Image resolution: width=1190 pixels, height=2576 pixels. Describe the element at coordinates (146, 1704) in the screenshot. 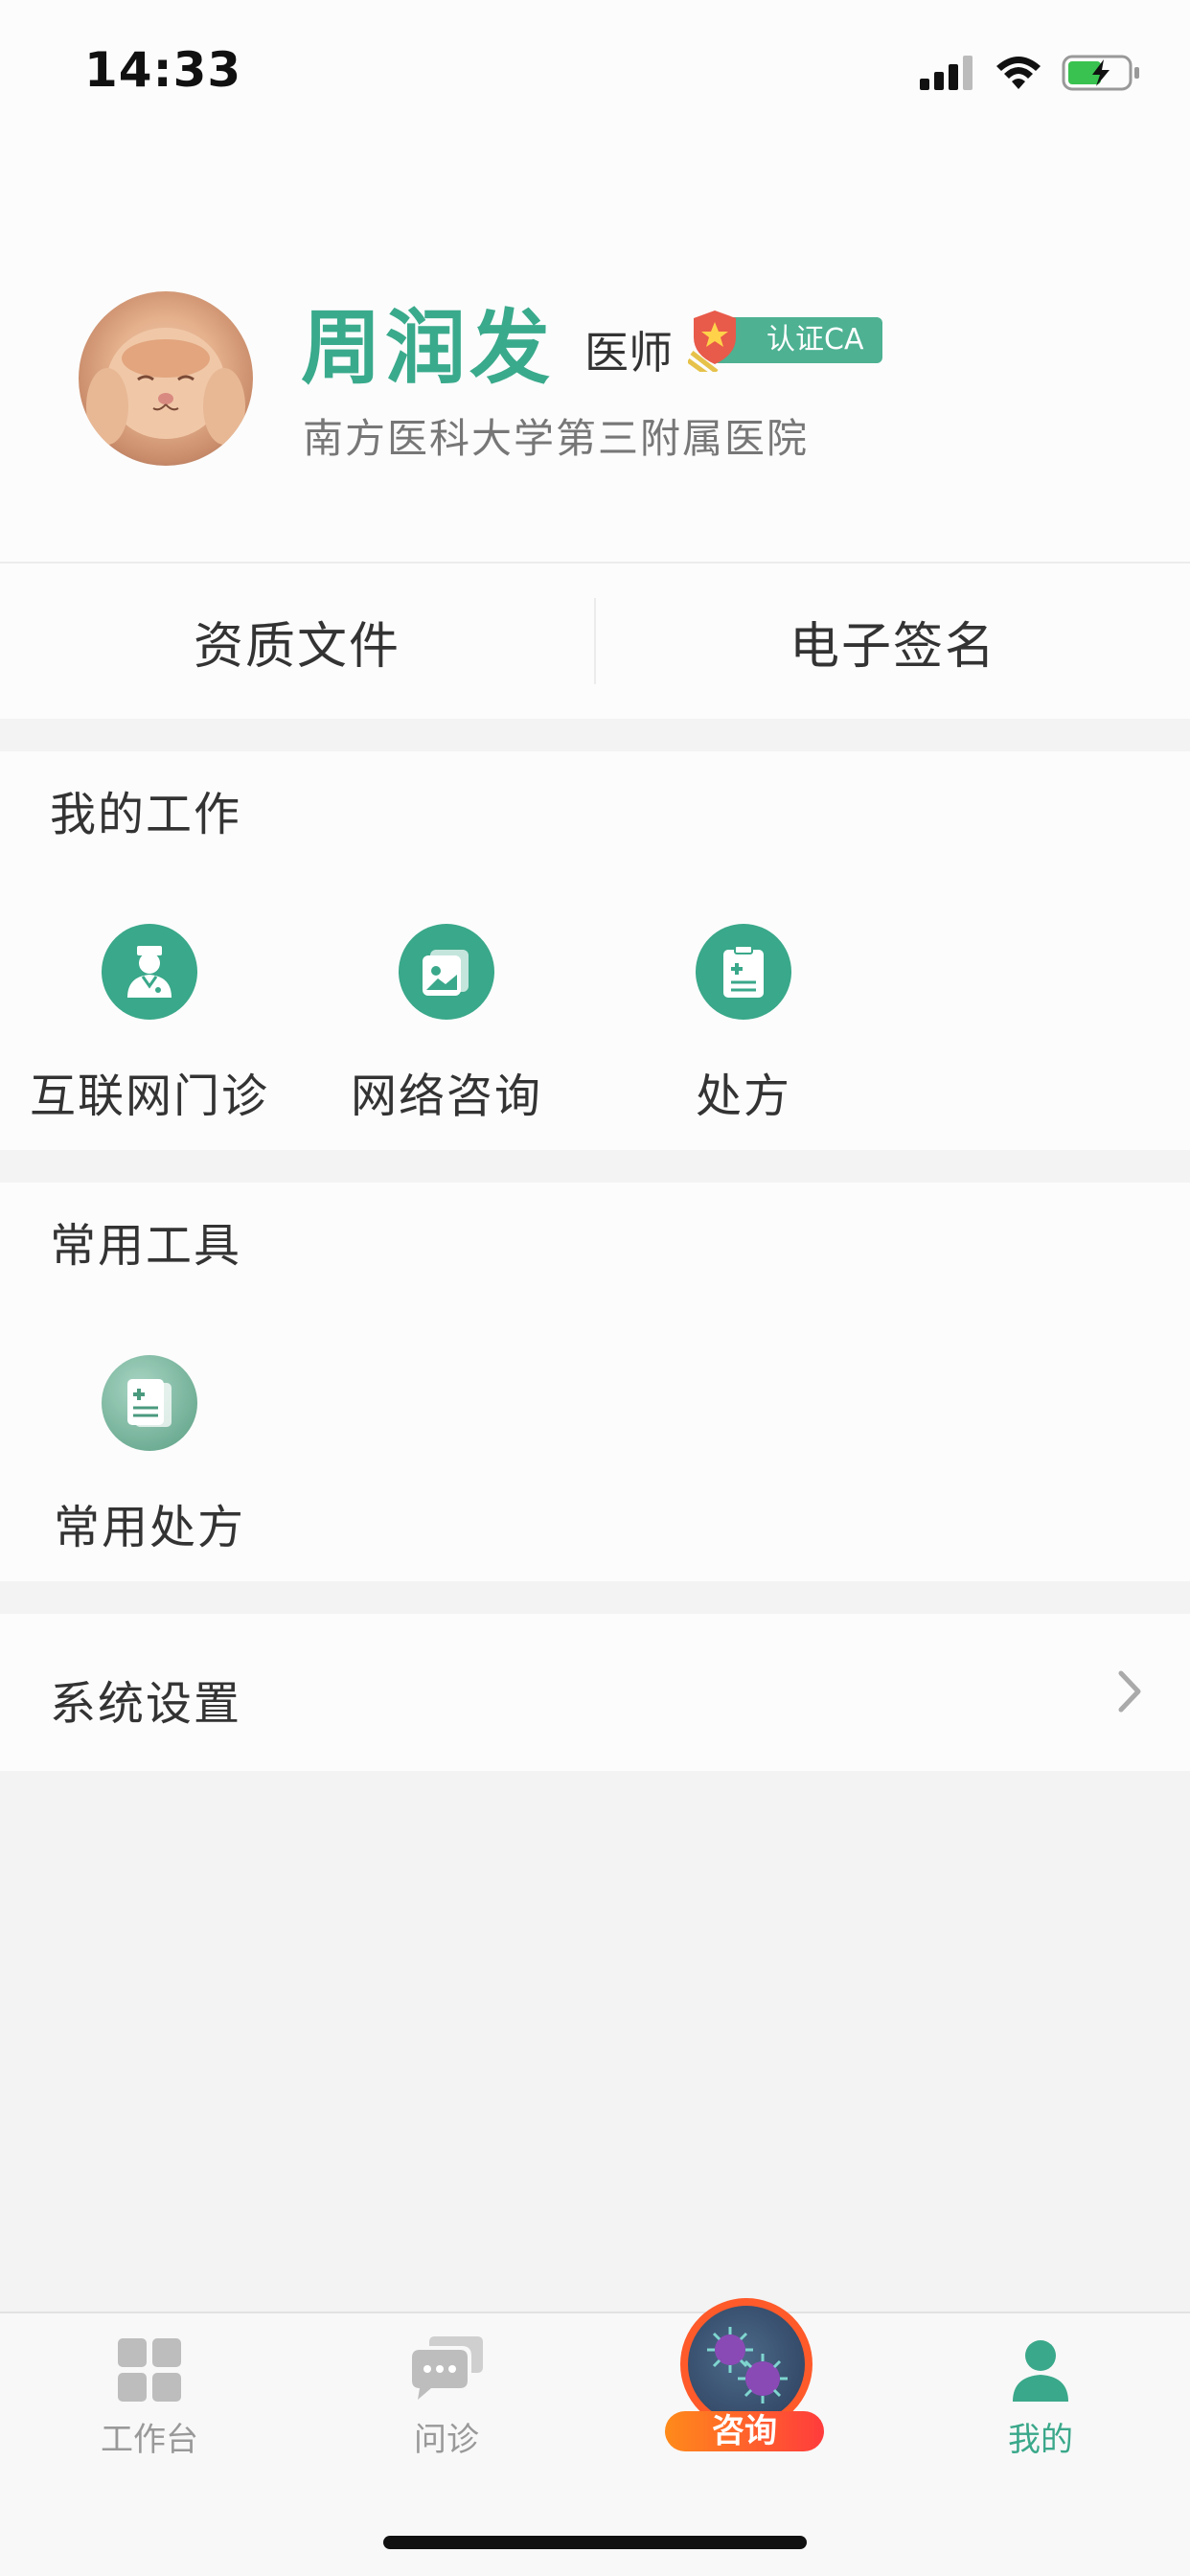

I see `settings-label: 系统设置` at that location.